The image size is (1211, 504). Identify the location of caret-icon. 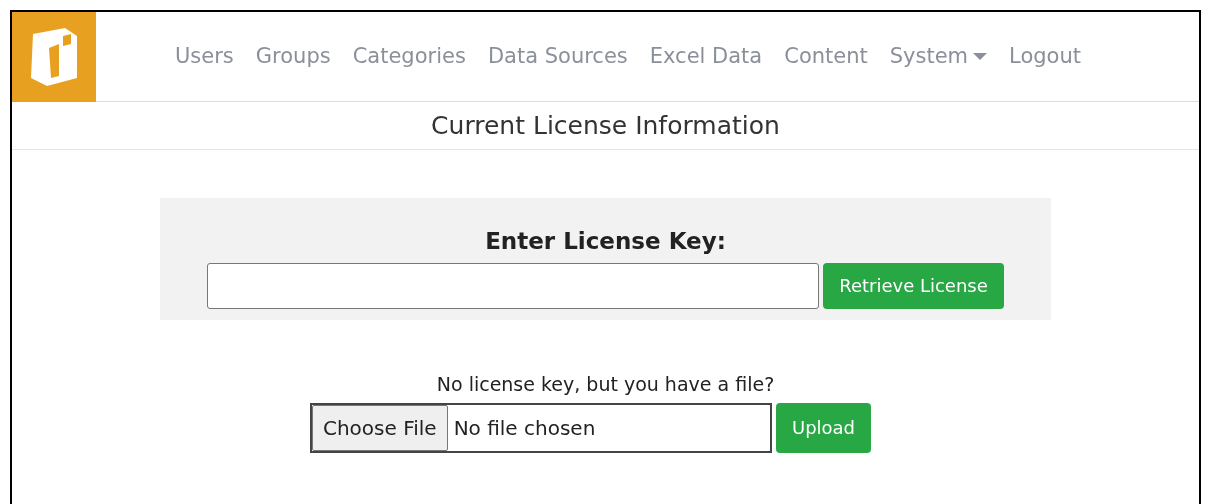
(980, 56).